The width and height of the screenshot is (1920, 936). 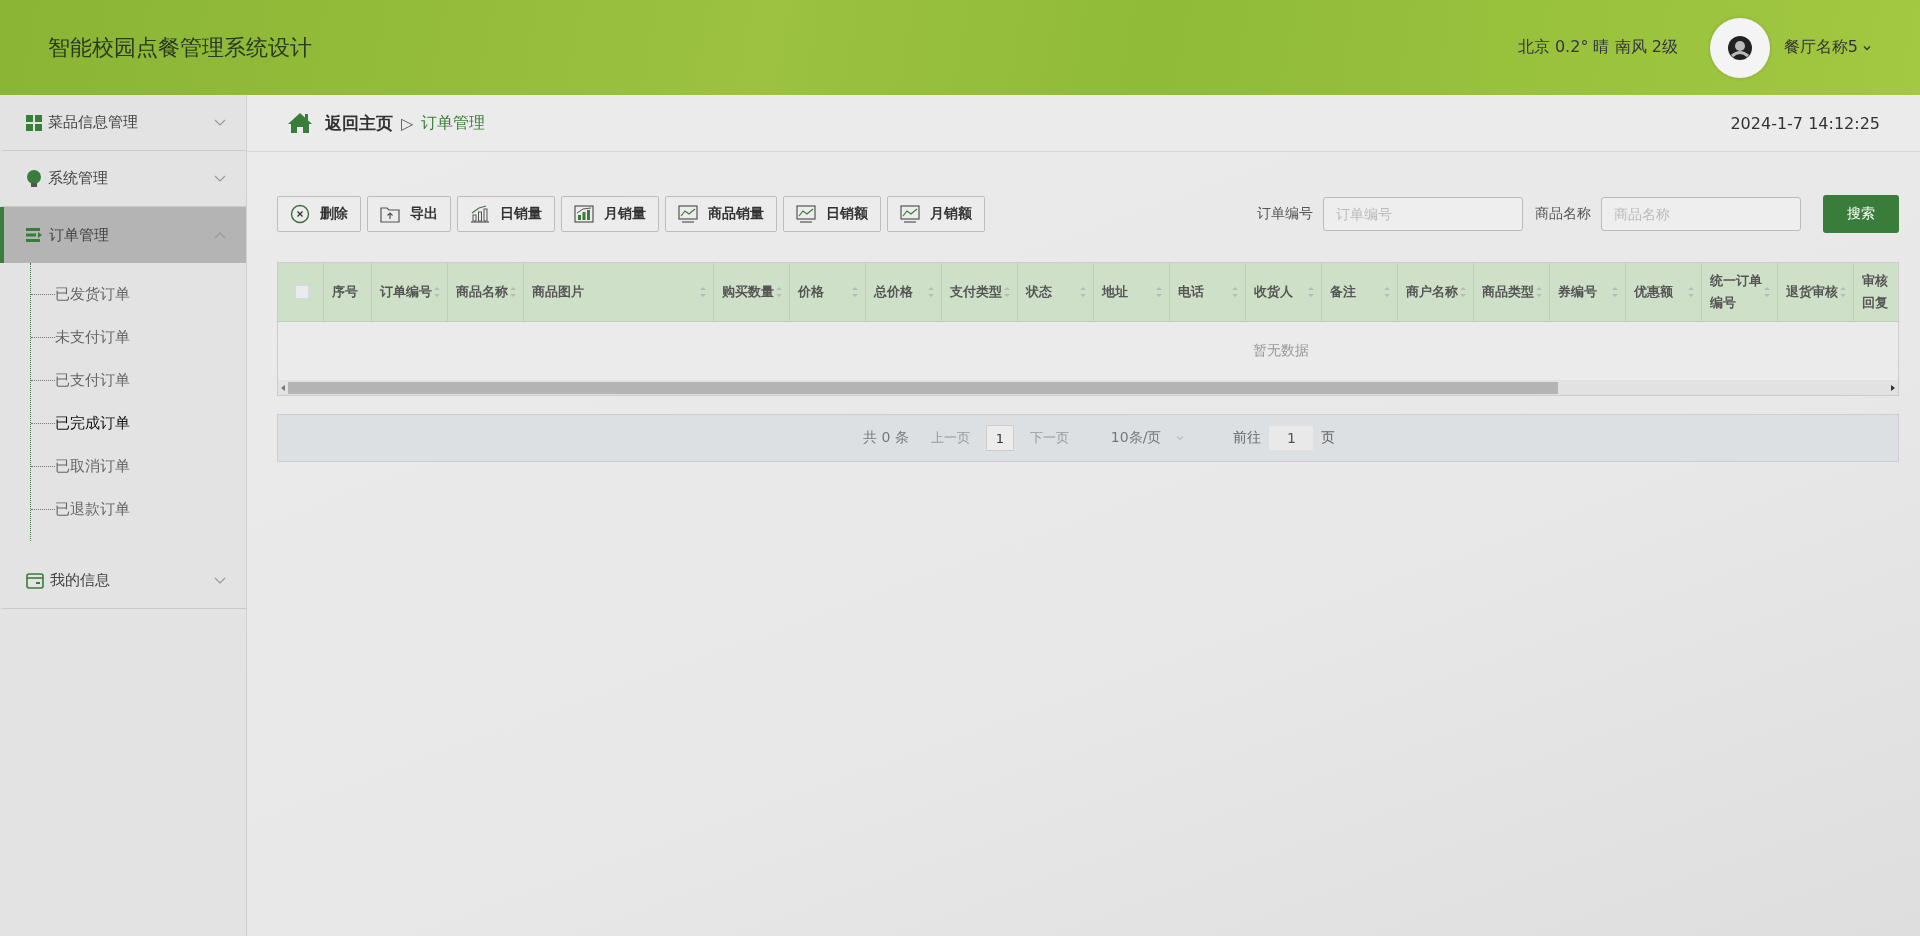 What do you see at coordinates (300, 214) in the screenshot?
I see `close-icon` at bounding box center [300, 214].